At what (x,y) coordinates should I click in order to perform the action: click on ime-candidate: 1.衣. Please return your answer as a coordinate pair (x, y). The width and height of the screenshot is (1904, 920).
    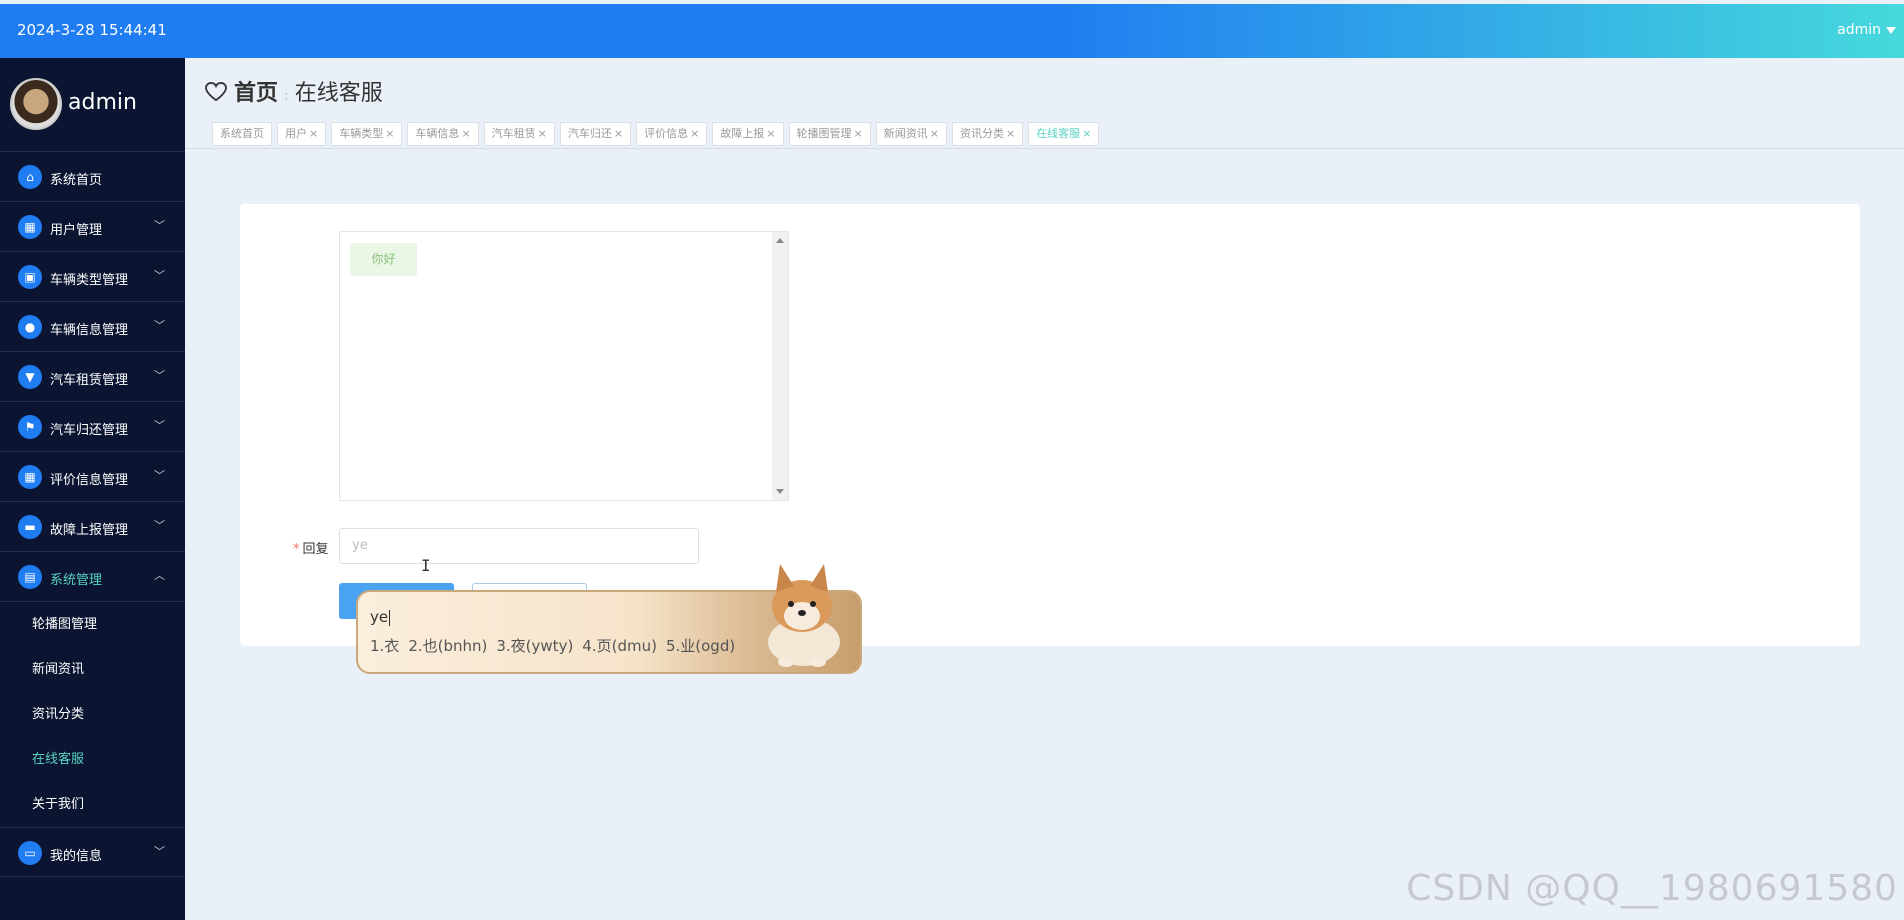
    Looking at the image, I should click on (384, 646).